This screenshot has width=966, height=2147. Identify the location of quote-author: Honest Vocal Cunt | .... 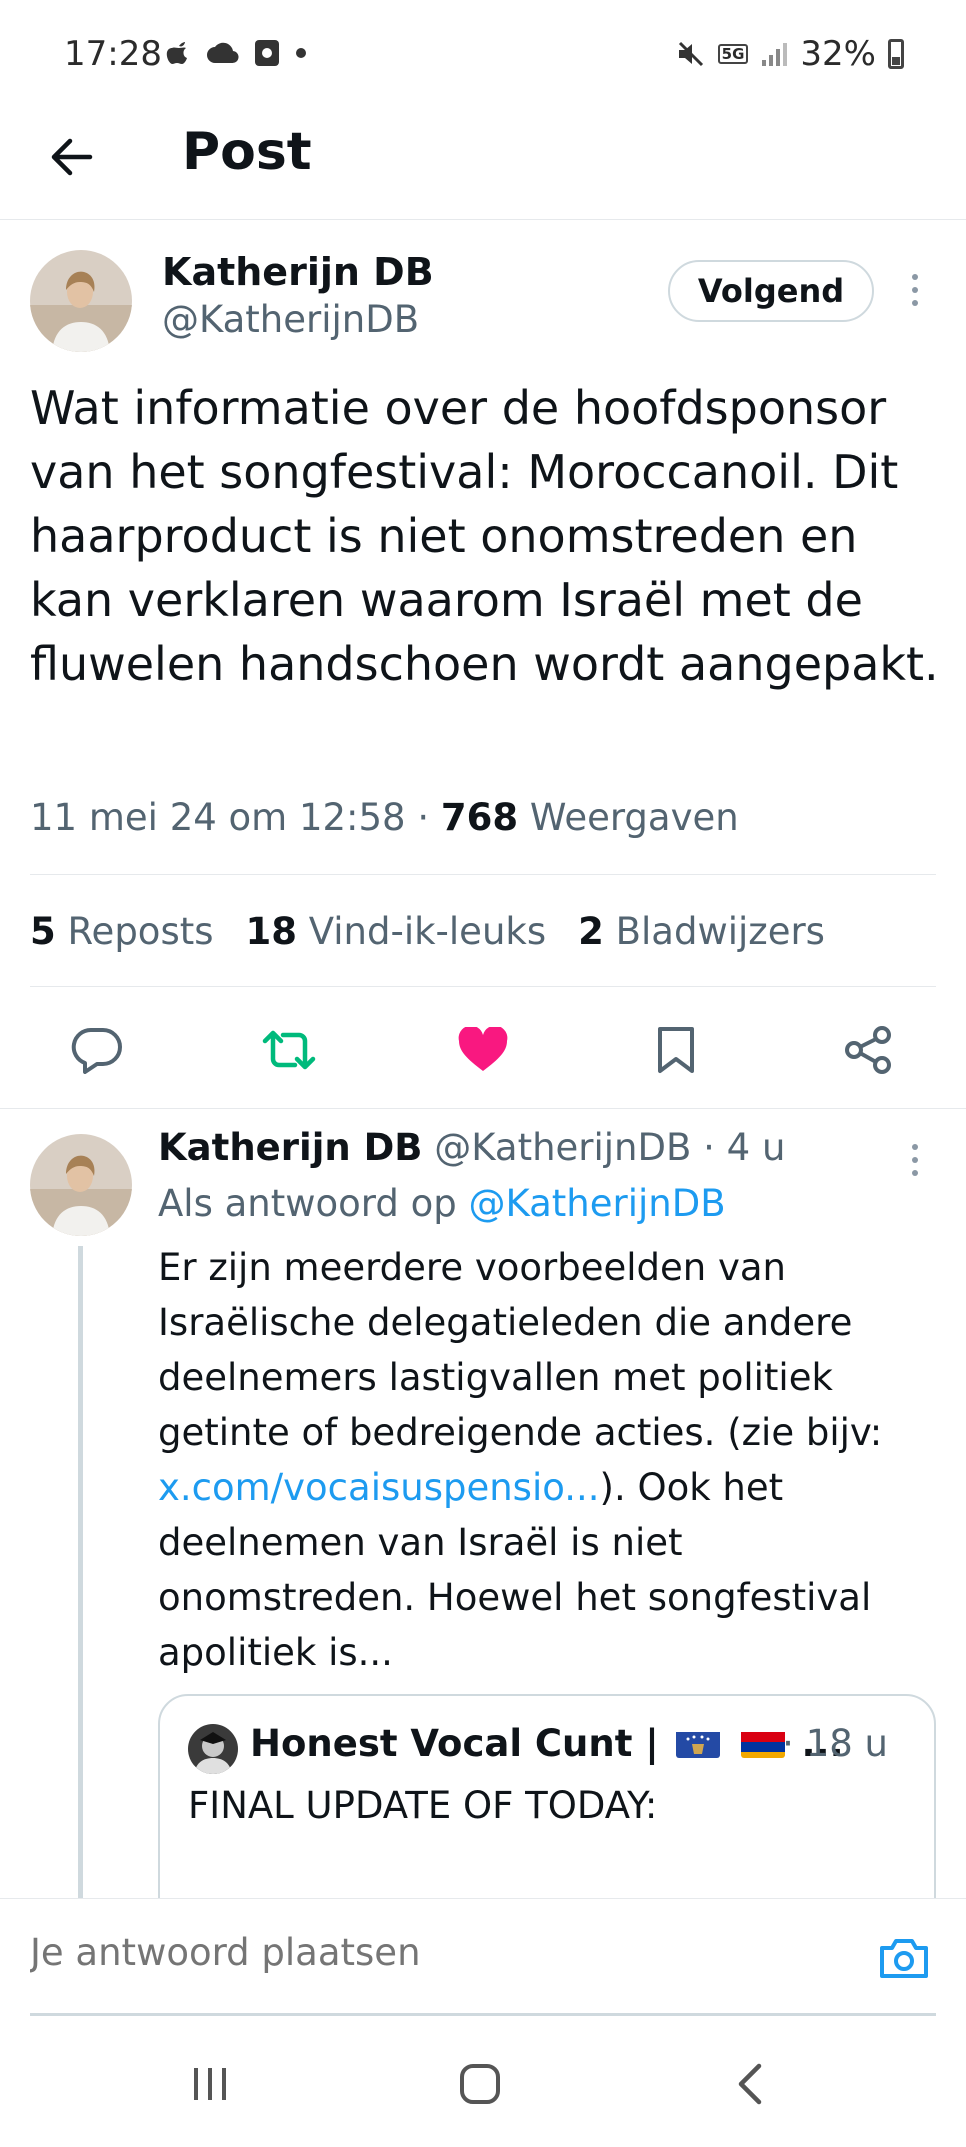
(547, 1743).